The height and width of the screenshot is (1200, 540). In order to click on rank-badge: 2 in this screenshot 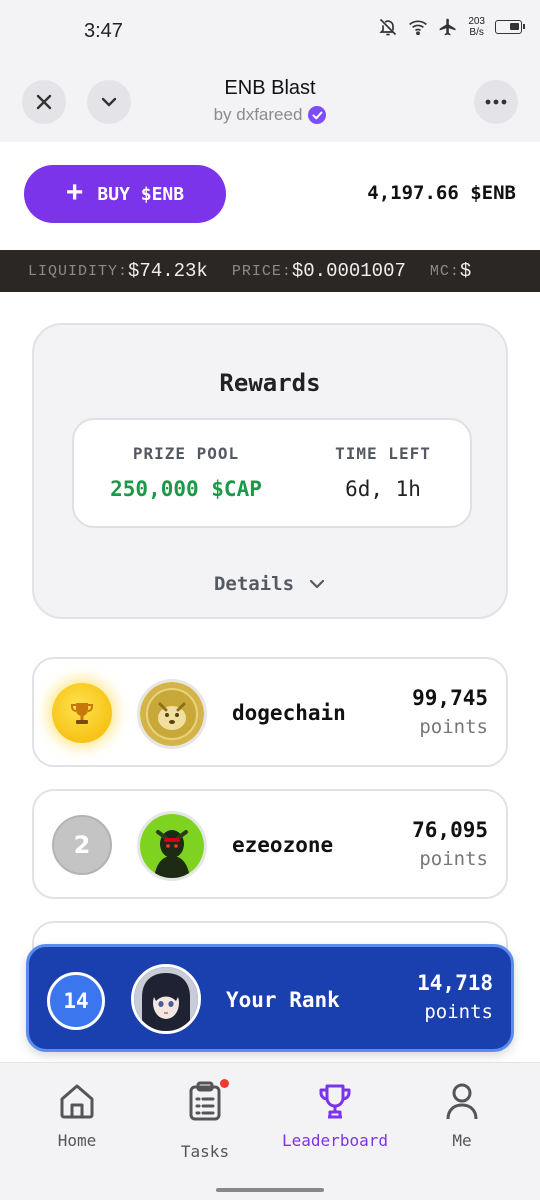, I will do `click(82, 845)`.